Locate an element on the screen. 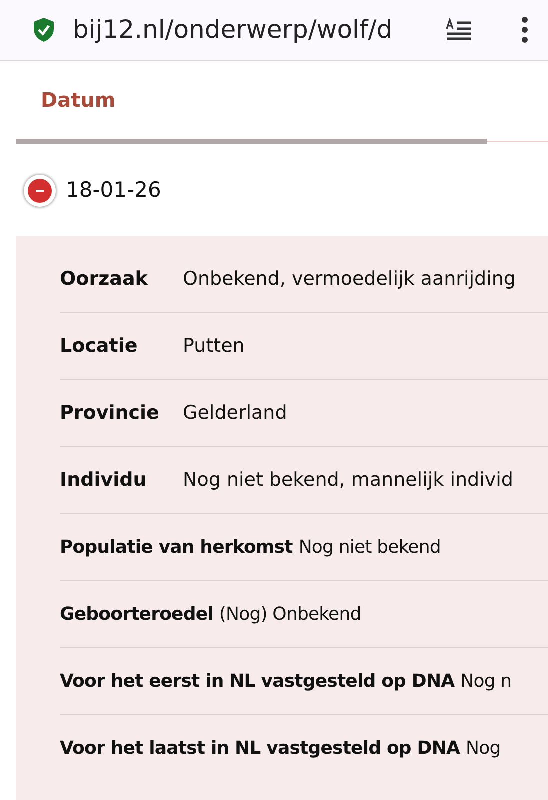 The image size is (548, 800). column-header: Datum is located at coordinates (78, 100).